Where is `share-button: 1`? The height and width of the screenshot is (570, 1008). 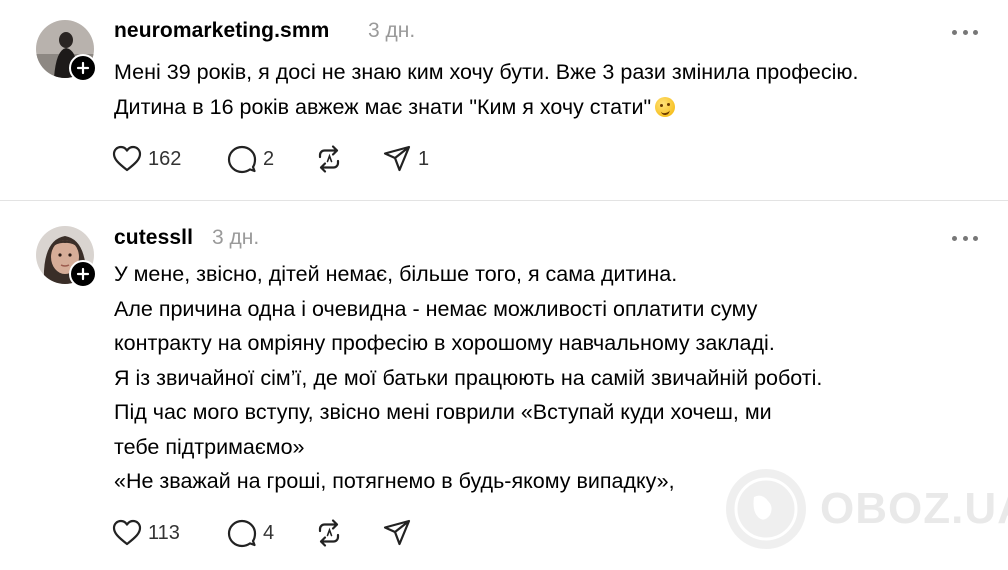
share-button: 1 is located at coordinates (405, 159).